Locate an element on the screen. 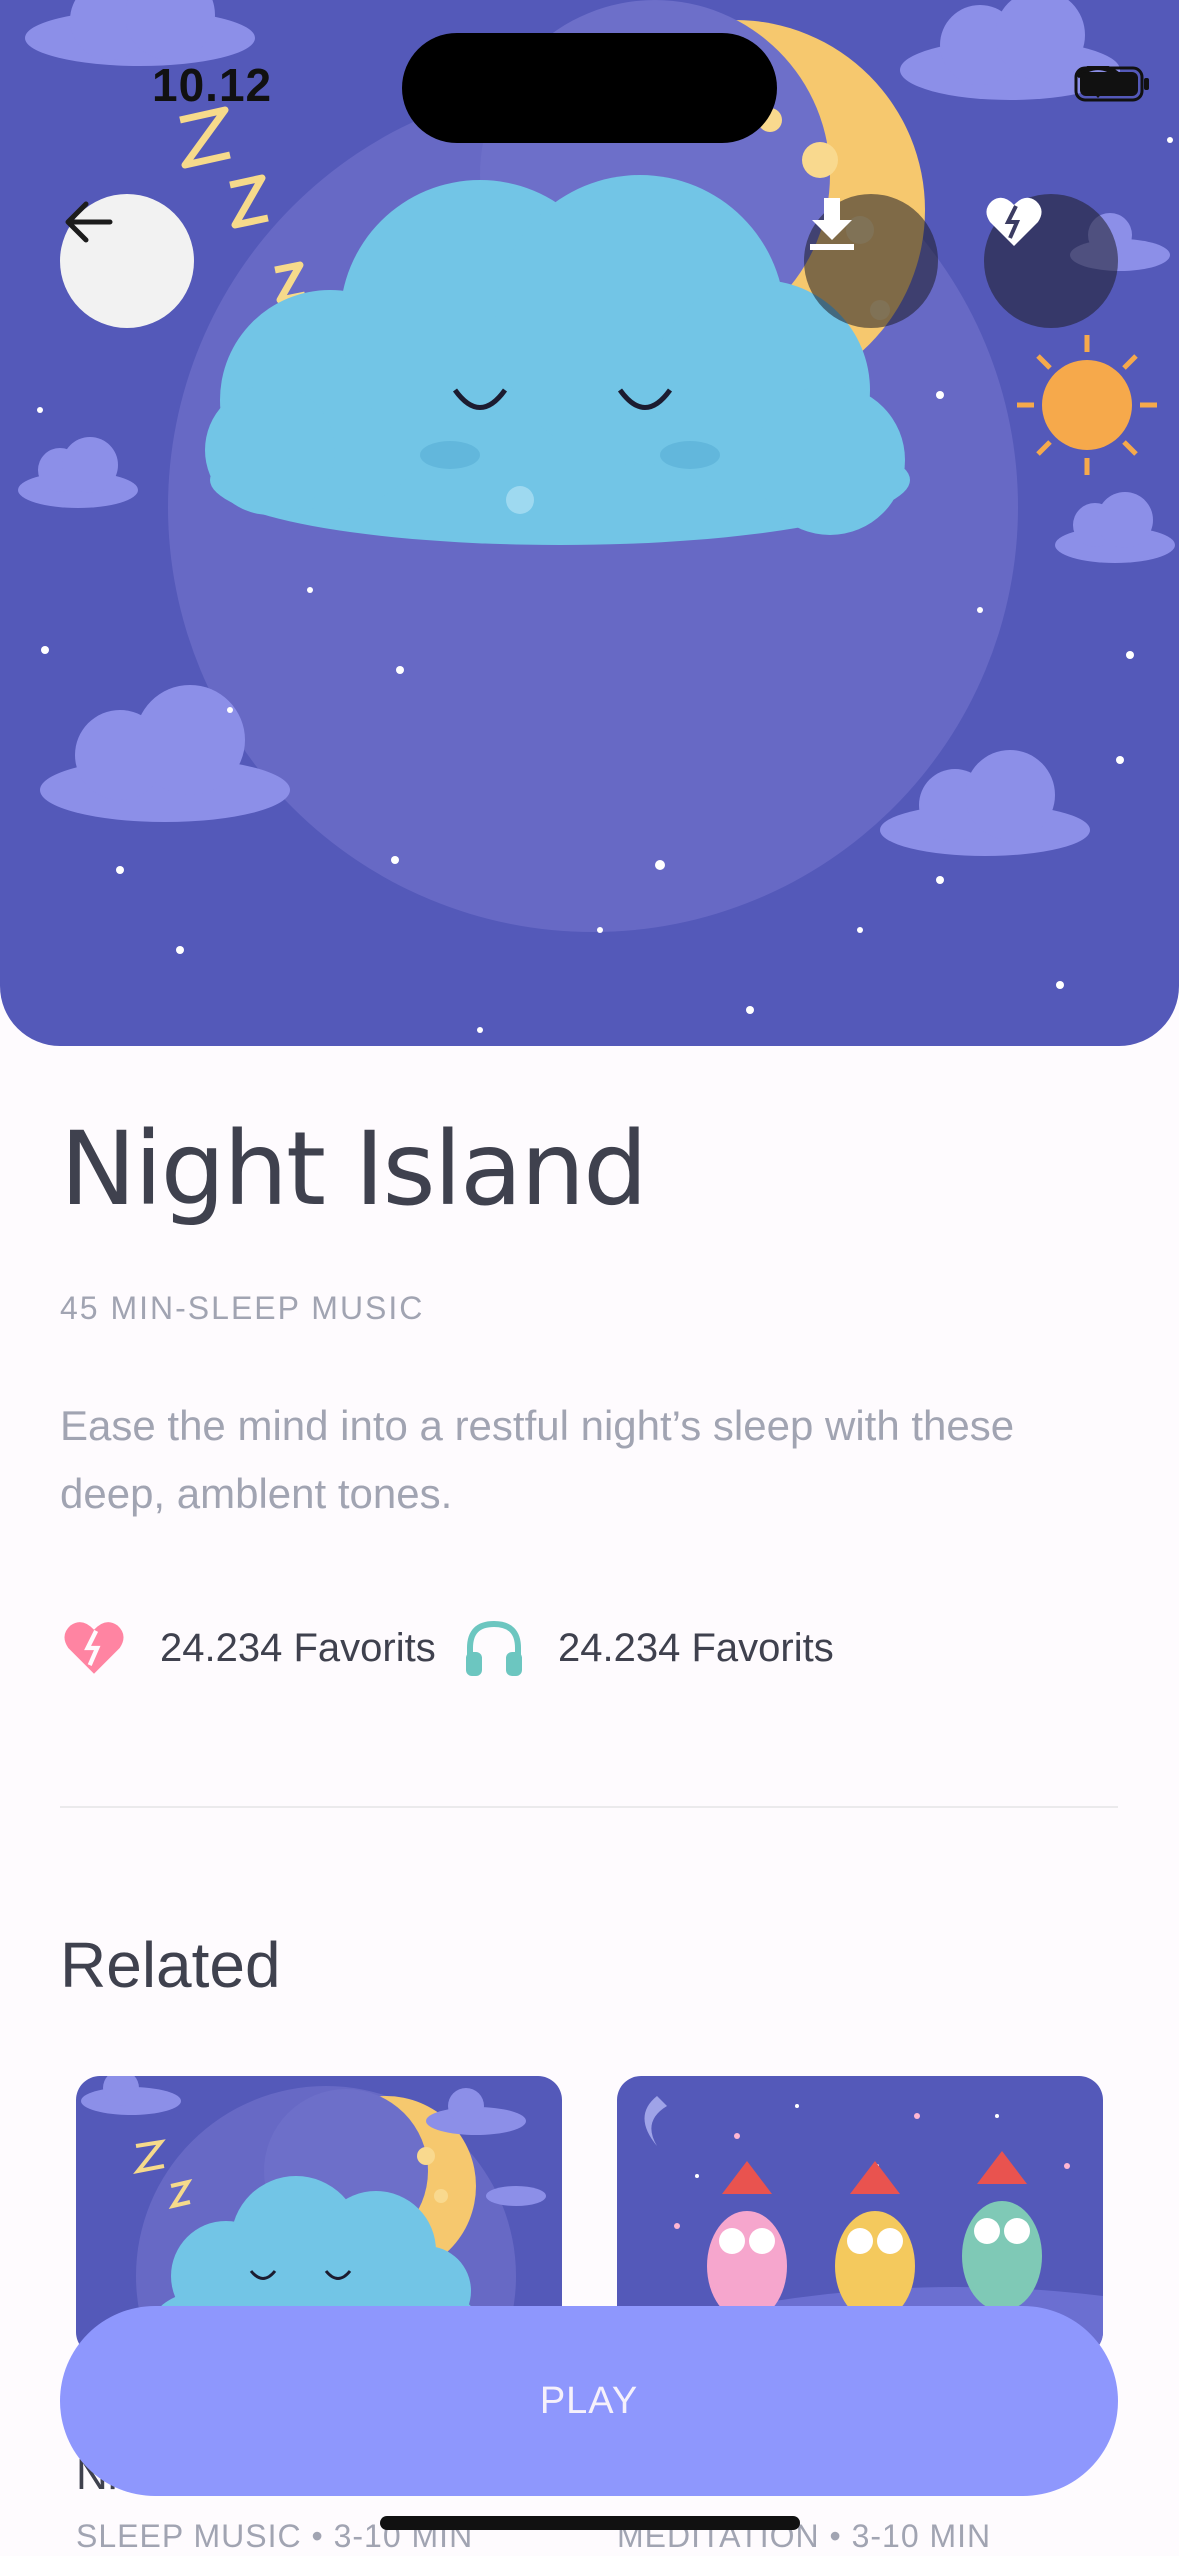 This screenshot has width=1179, height=2556. battery-icon is located at coordinates (1111, 84).